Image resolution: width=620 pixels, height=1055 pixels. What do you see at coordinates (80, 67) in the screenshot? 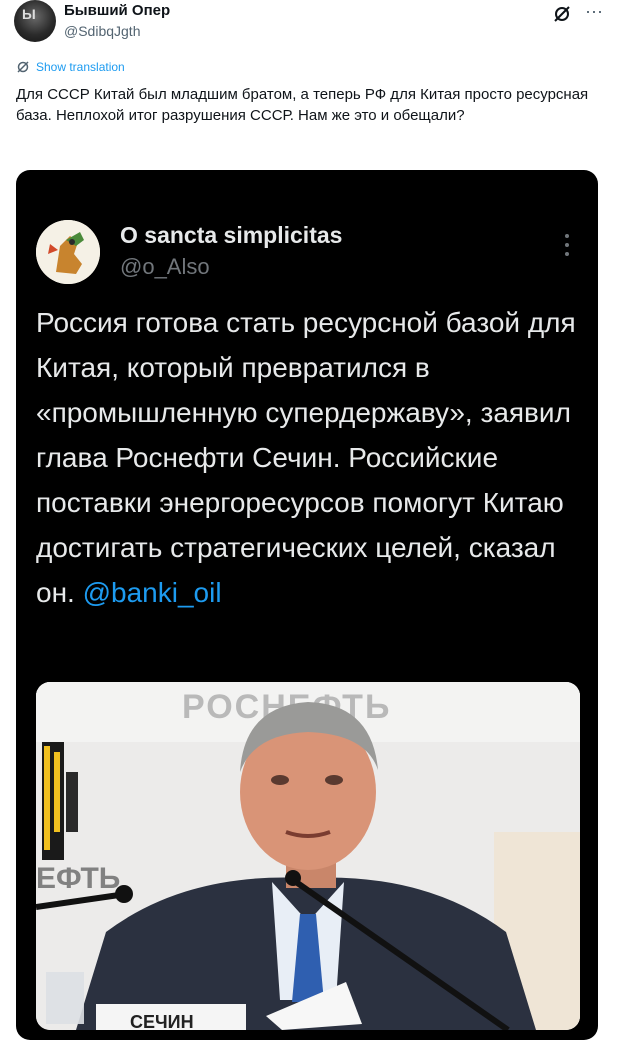
I see `show-translation-label: Show translation` at bounding box center [80, 67].